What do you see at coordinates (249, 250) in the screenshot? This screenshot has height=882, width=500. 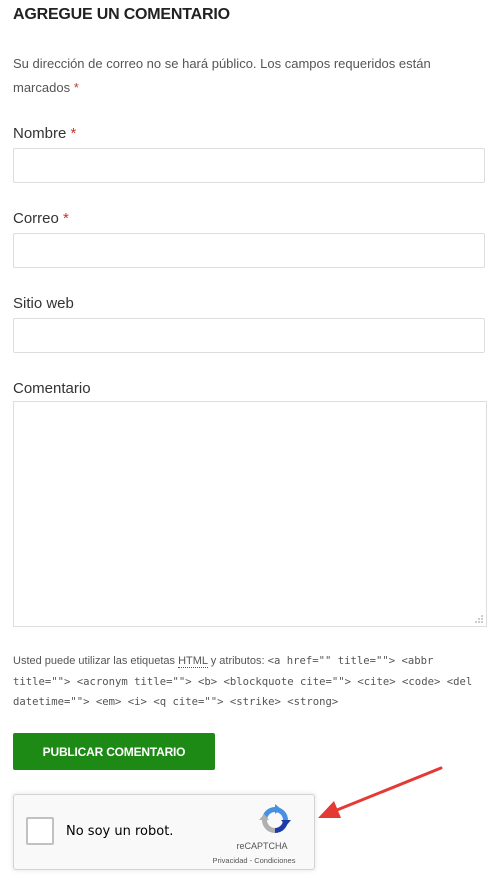 I see `email-input` at bounding box center [249, 250].